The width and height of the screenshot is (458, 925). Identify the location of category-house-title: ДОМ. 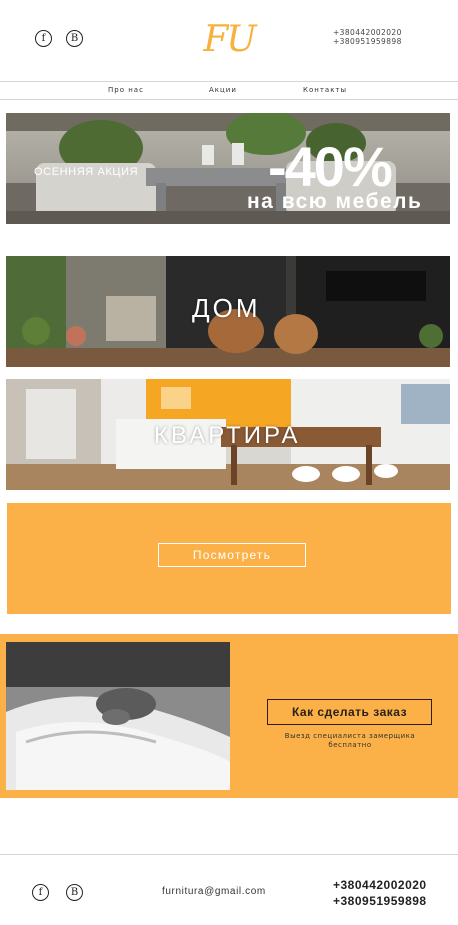
(226, 308).